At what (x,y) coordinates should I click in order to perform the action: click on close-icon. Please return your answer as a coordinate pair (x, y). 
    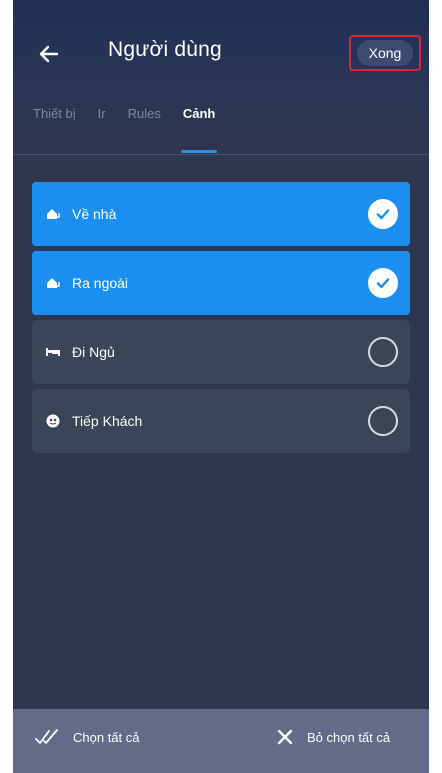
    Looking at the image, I should click on (285, 737).